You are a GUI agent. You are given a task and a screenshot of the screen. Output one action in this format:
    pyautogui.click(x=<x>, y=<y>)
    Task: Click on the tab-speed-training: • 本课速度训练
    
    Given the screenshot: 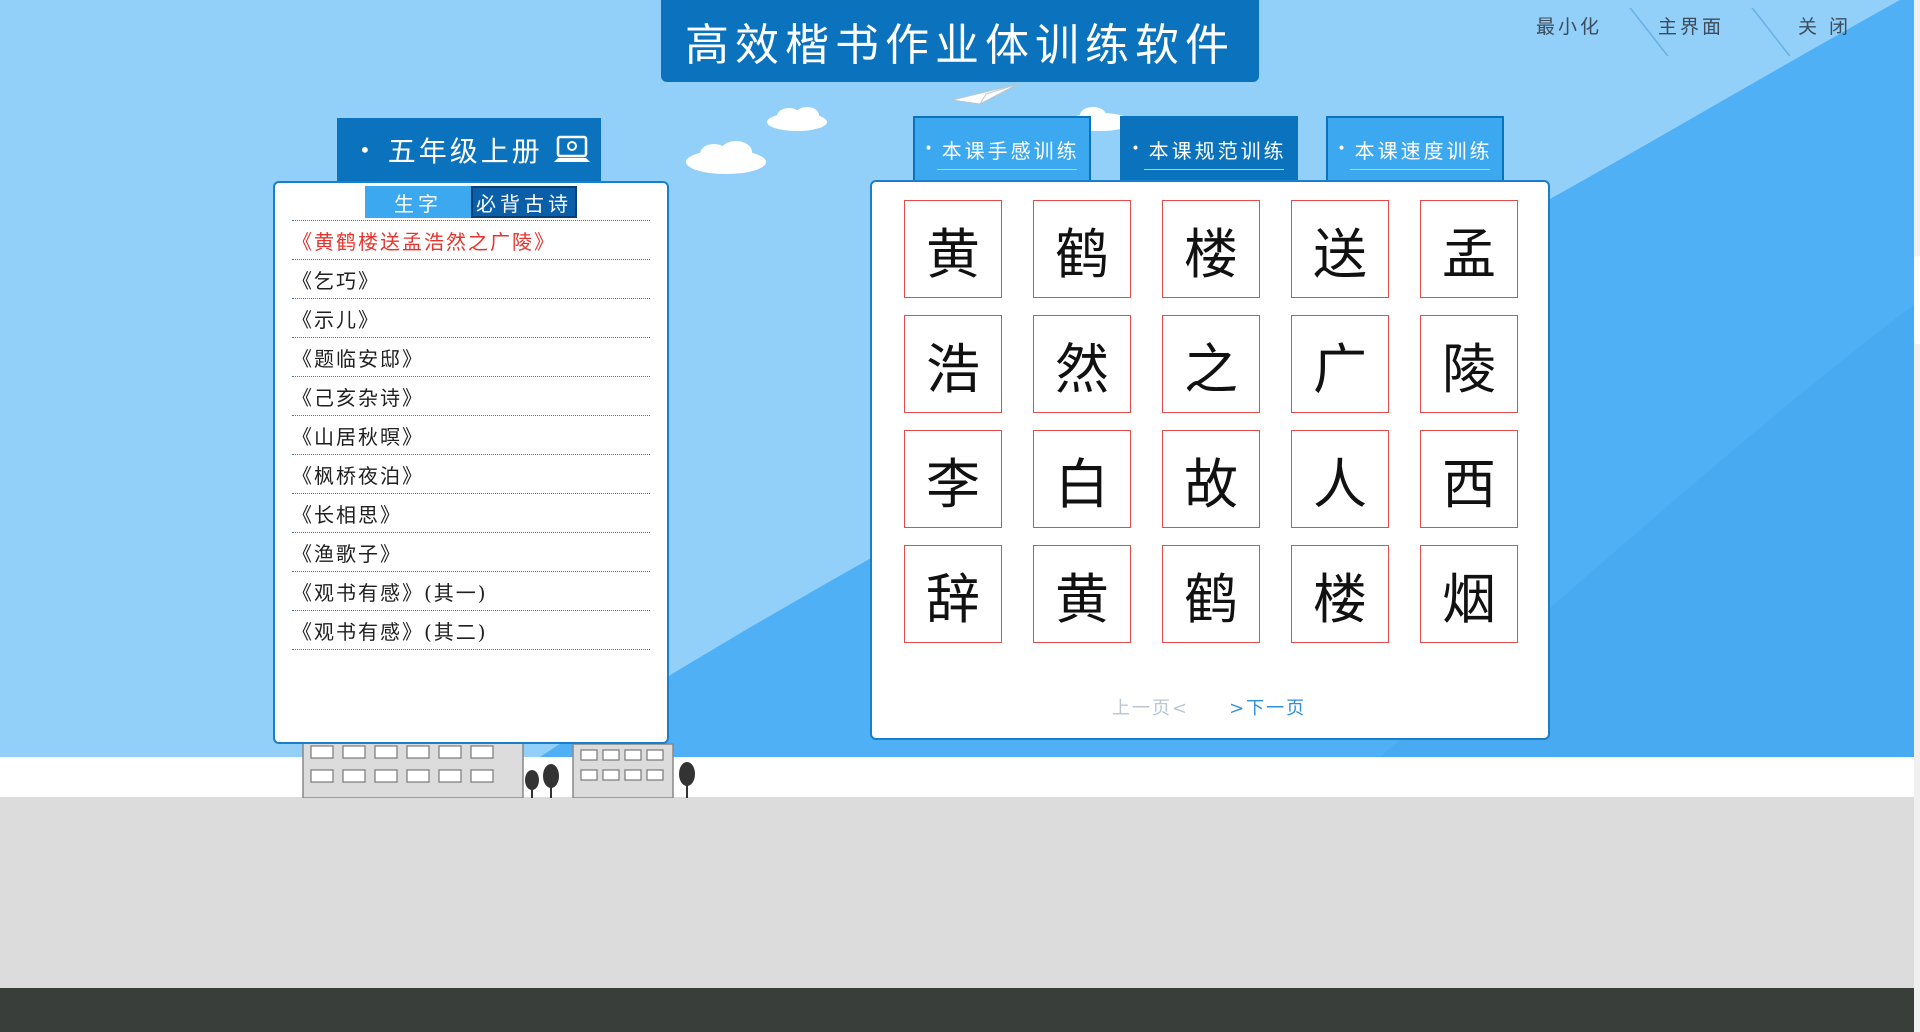 What is the action you would take?
    pyautogui.click(x=1415, y=148)
    